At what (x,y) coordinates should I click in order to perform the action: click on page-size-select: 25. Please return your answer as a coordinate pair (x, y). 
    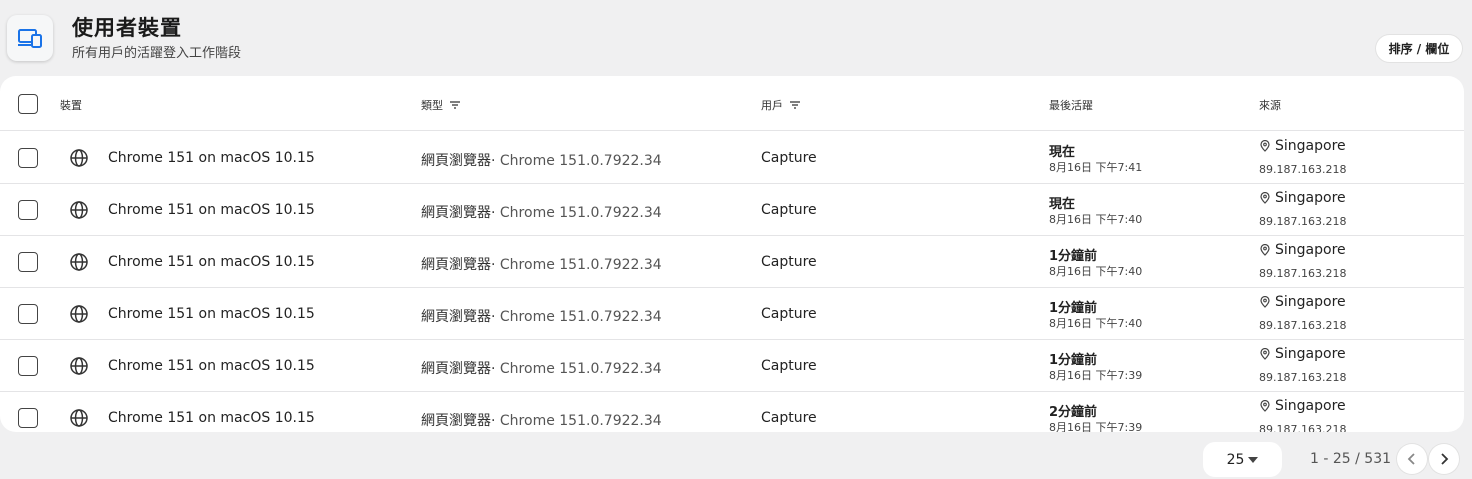
    Looking at the image, I should click on (1242, 459).